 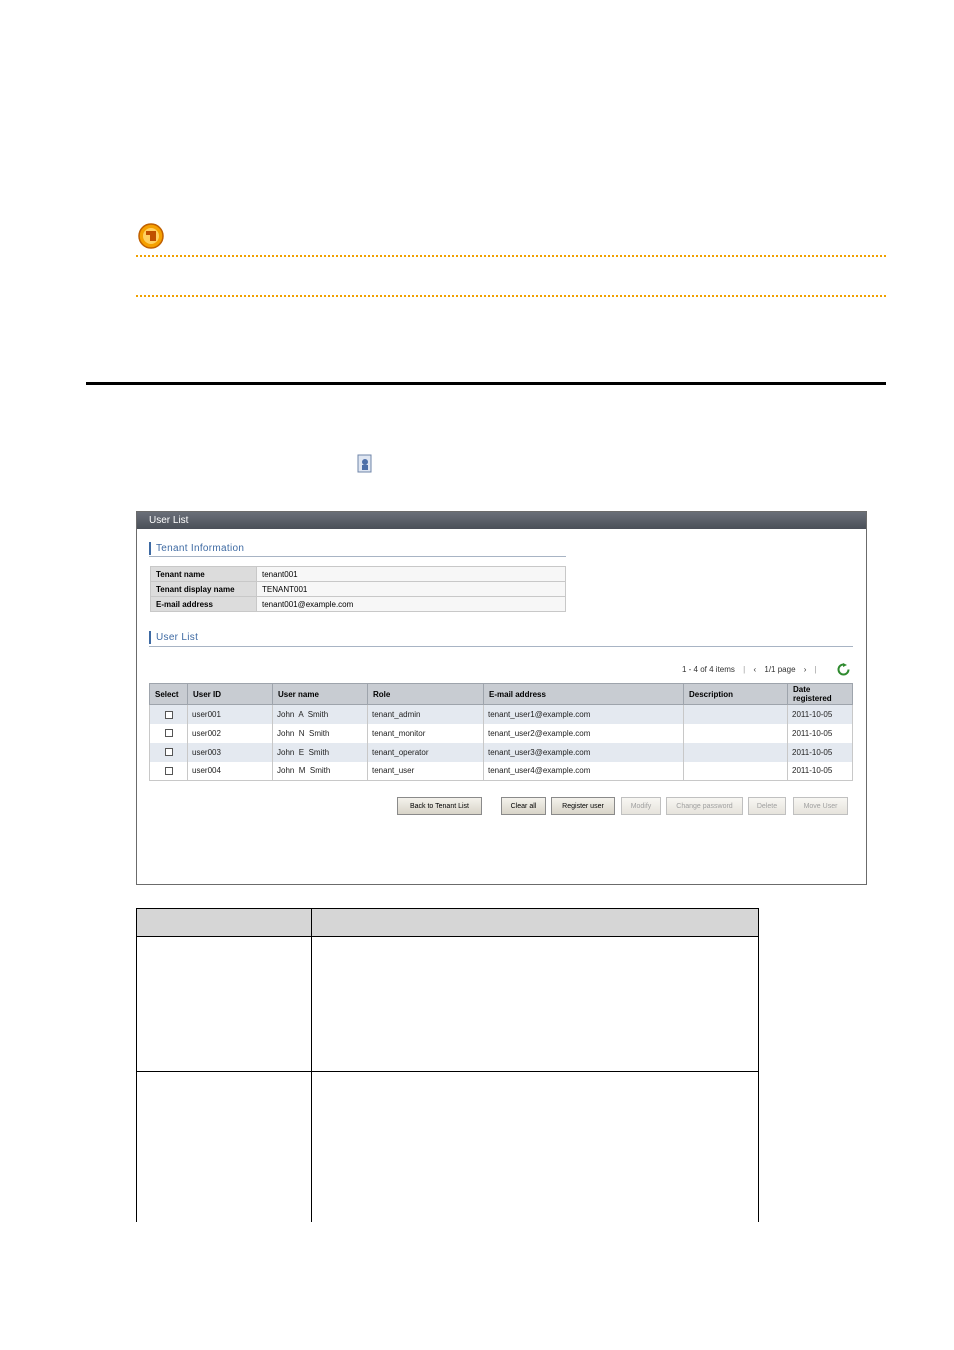 What do you see at coordinates (486, 383) in the screenshot?
I see `section-rule` at bounding box center [486, 383].